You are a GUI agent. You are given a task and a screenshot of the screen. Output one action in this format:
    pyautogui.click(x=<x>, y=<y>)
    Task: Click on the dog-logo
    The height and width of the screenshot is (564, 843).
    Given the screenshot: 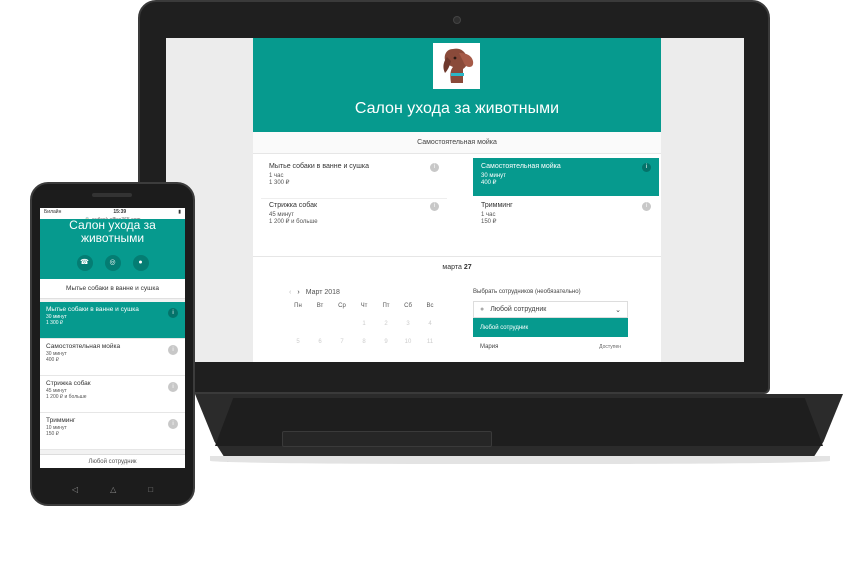 What is the action you would take?
    pyautogui.click(x=456, y=66)
    